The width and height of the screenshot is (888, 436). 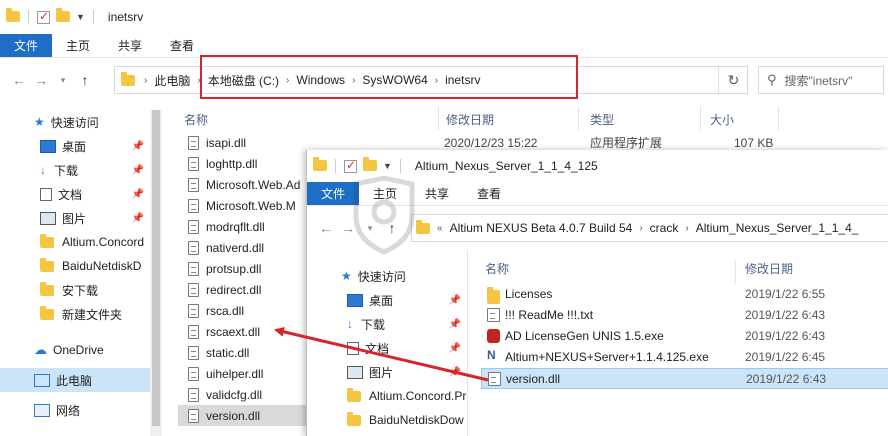 What do you see at coordinates (243, 415) in the screenshot?
I see `file-row-selected: version.dll` at bounding box center [243, 415].